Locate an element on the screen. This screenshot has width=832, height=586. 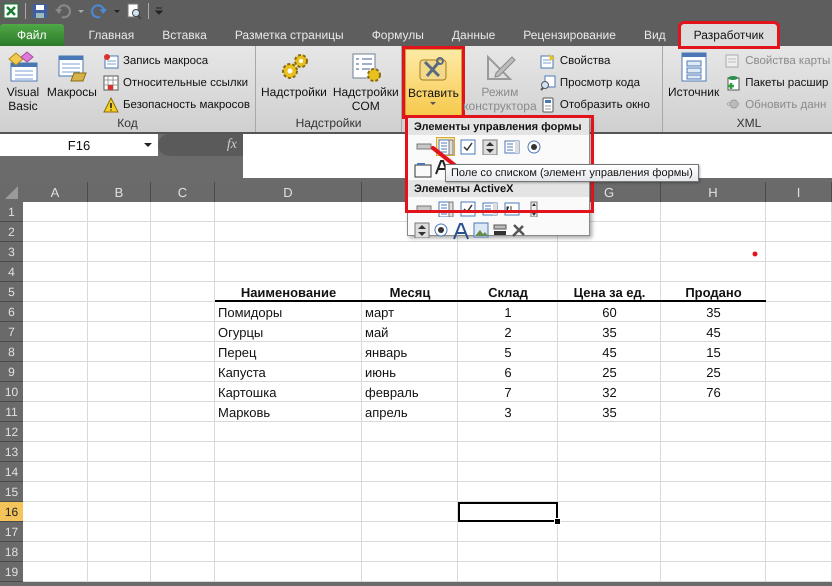
ribbon-button: Макросы is located at coordinates (71, 82).